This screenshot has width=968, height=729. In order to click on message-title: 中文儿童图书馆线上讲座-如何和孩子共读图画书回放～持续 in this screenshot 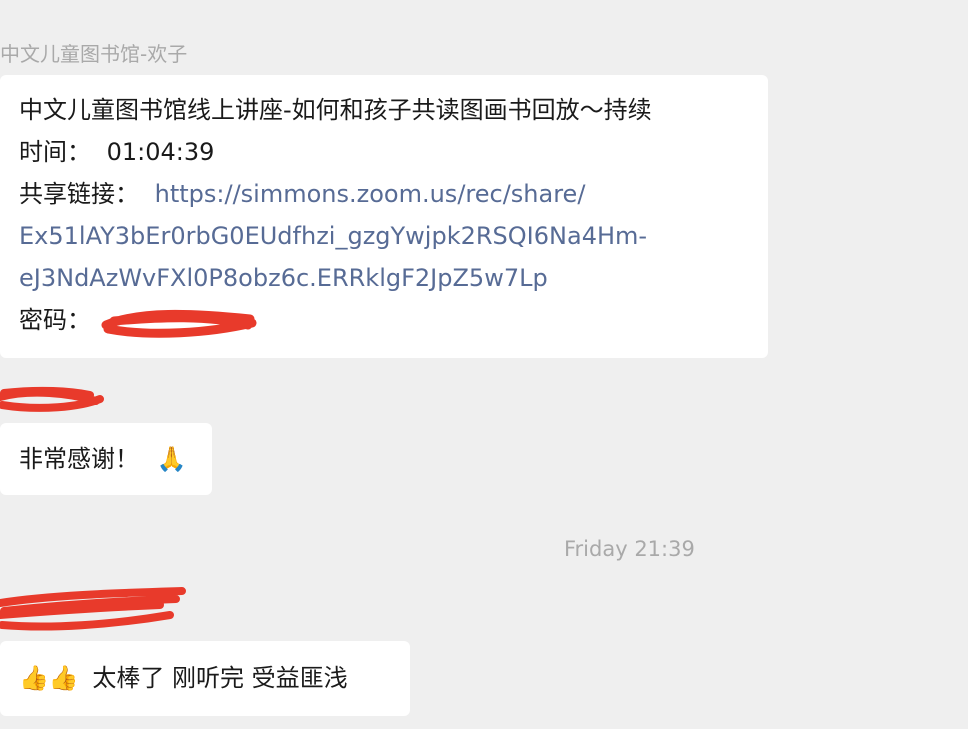, I will do `click(335, 110)`.